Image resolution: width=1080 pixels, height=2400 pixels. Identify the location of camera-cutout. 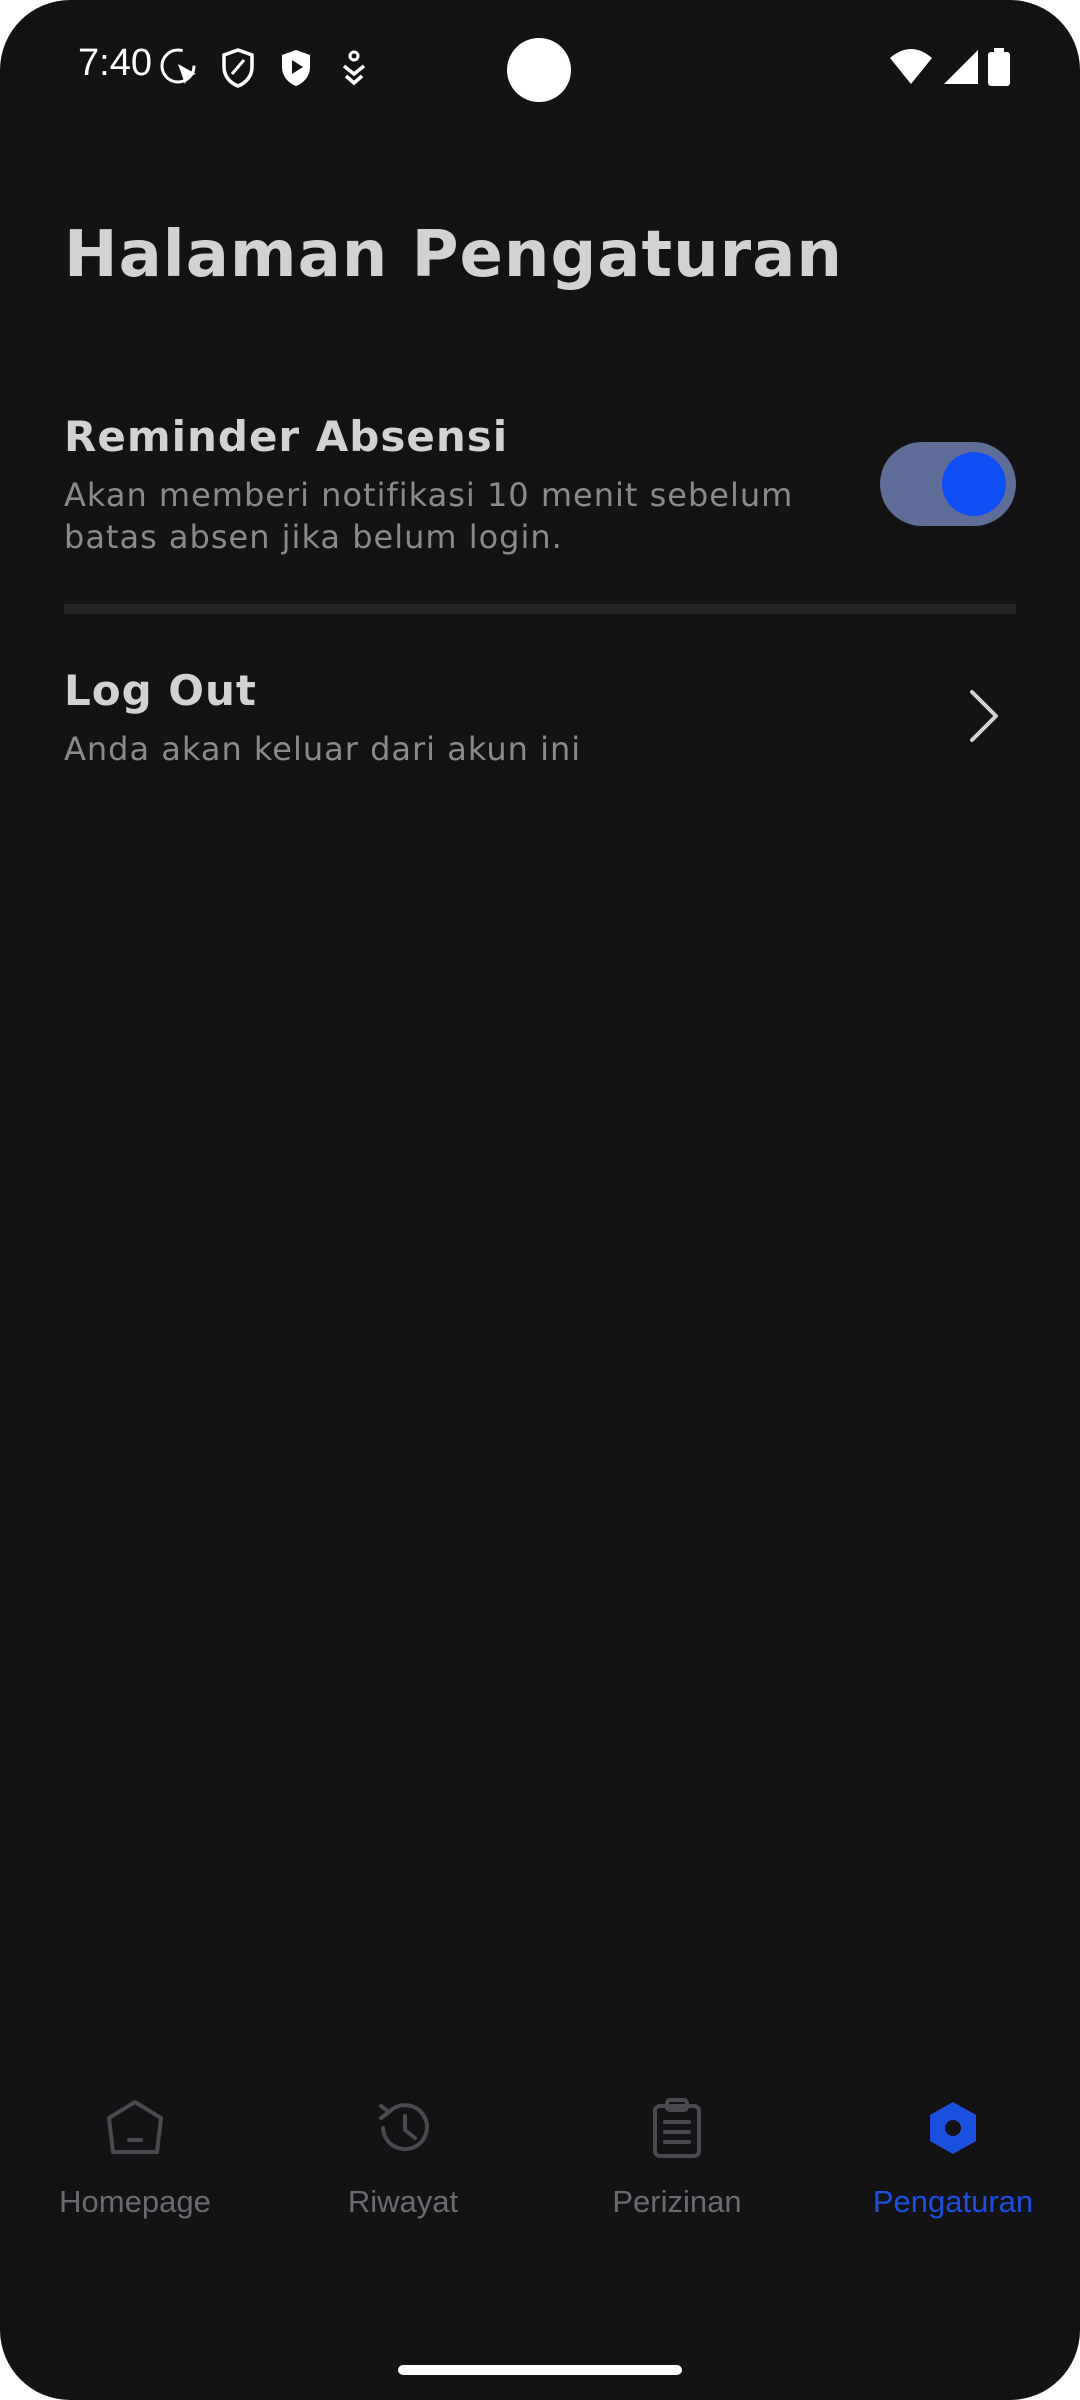
(539, 70).